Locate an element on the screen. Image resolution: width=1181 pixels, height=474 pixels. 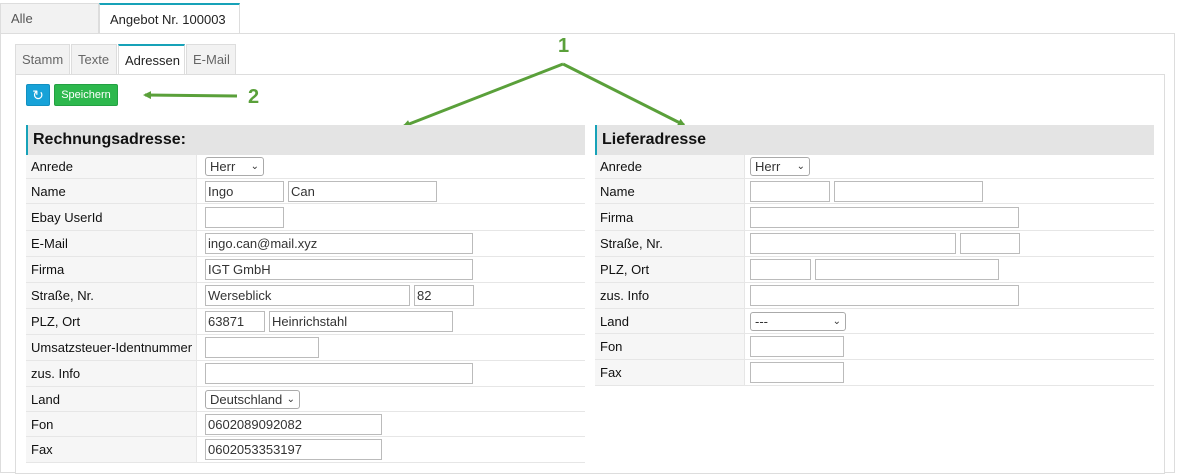
shipping-row-plz: PLZ, Ort is located at coordinates (874, 270).